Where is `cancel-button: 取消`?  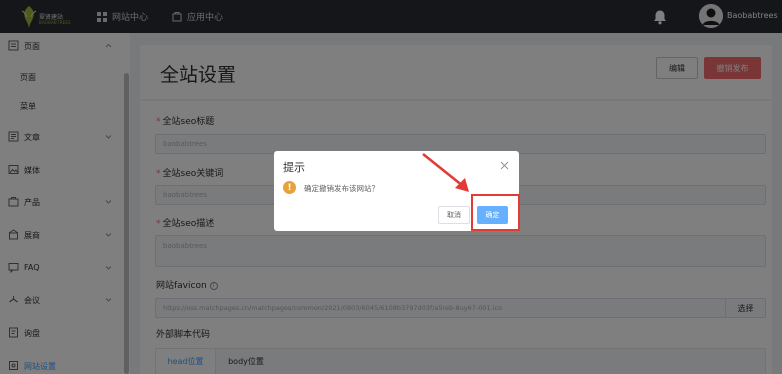 cancel-button: 取消 is located at coordinates (454, 215).